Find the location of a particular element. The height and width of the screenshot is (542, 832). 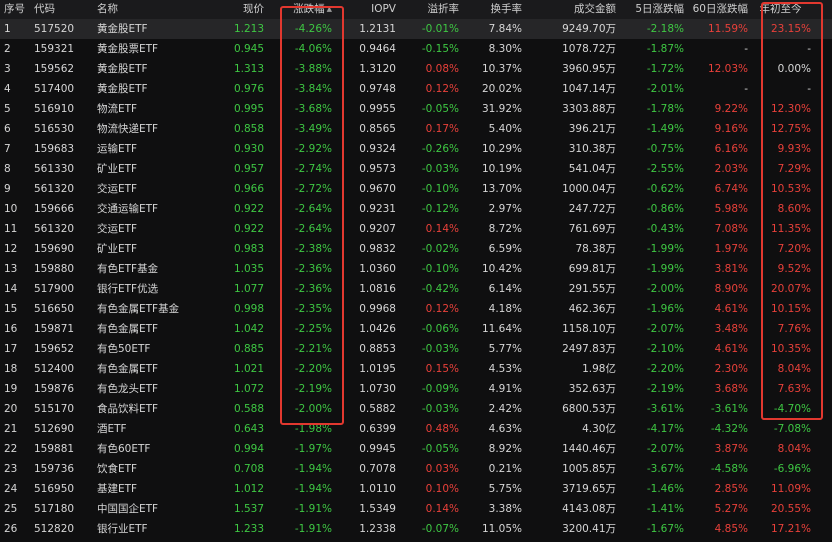

cell-index: 4 is located at coordinates (7, 89).